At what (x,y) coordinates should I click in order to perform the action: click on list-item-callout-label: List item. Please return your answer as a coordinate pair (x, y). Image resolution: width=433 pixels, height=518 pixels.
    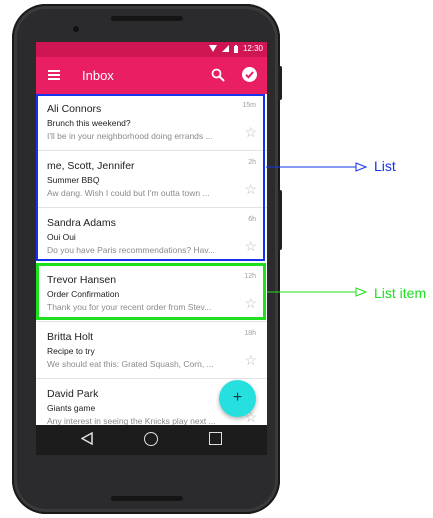
    Looking at the image, I should click on (400, 293).